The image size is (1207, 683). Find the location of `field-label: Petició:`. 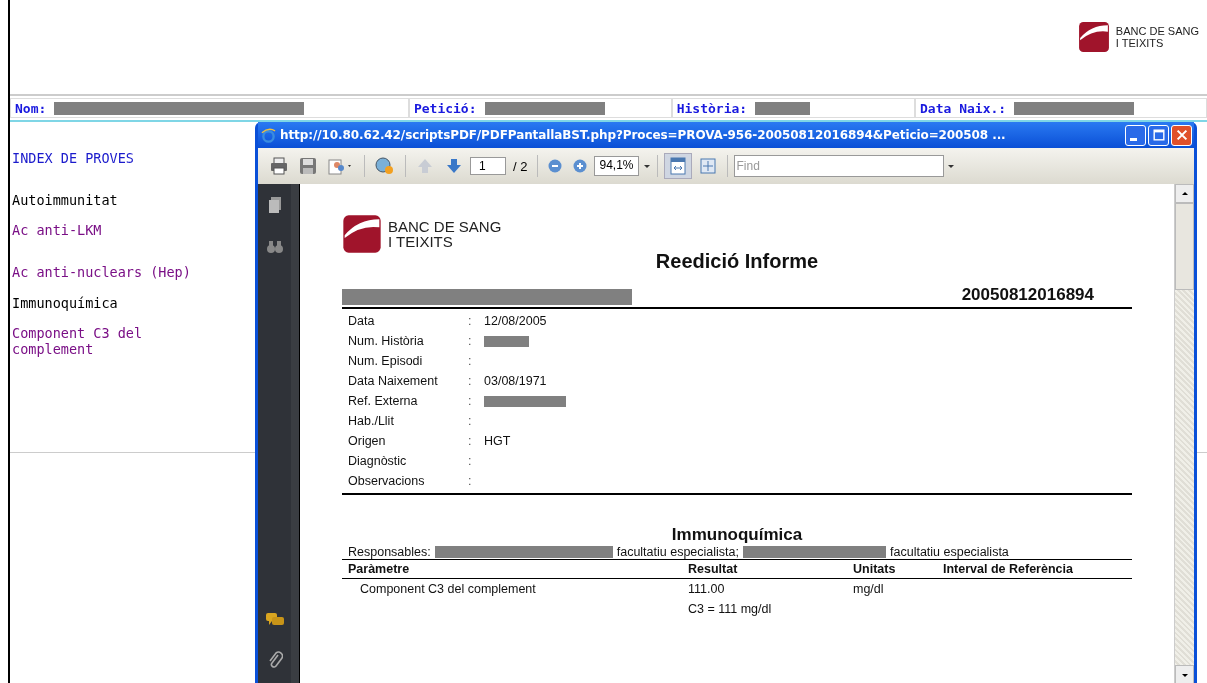

field-label: Petició: is located at coordinates (445, 108).